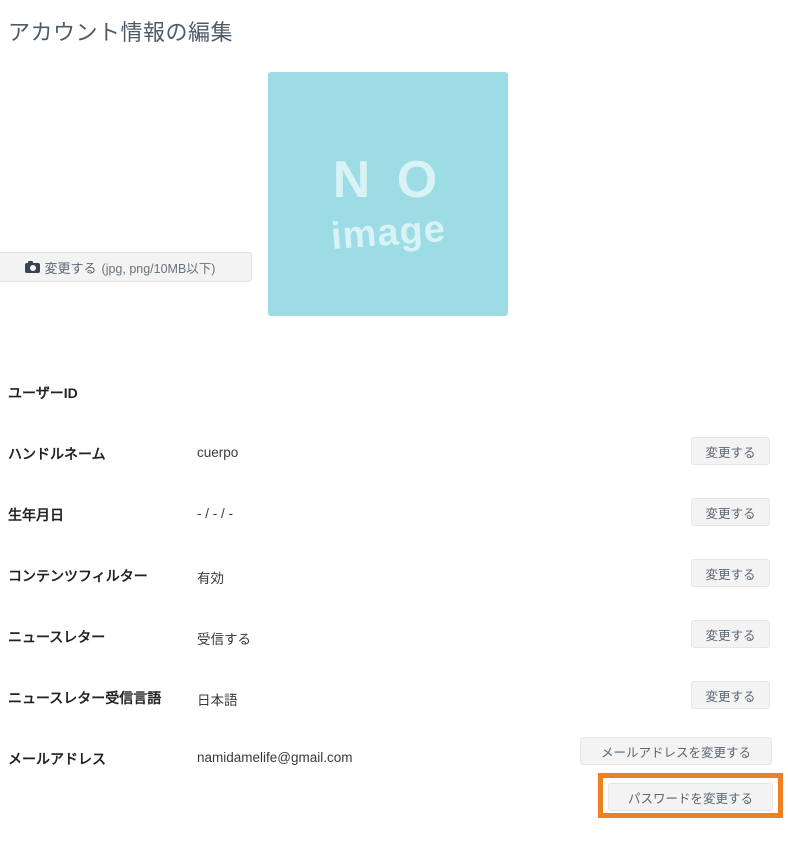  What do you see at coordinates (730, 634) in the screenshot?
I see `change-newsletter-button: 変更する` at bounding box center [730, 634].